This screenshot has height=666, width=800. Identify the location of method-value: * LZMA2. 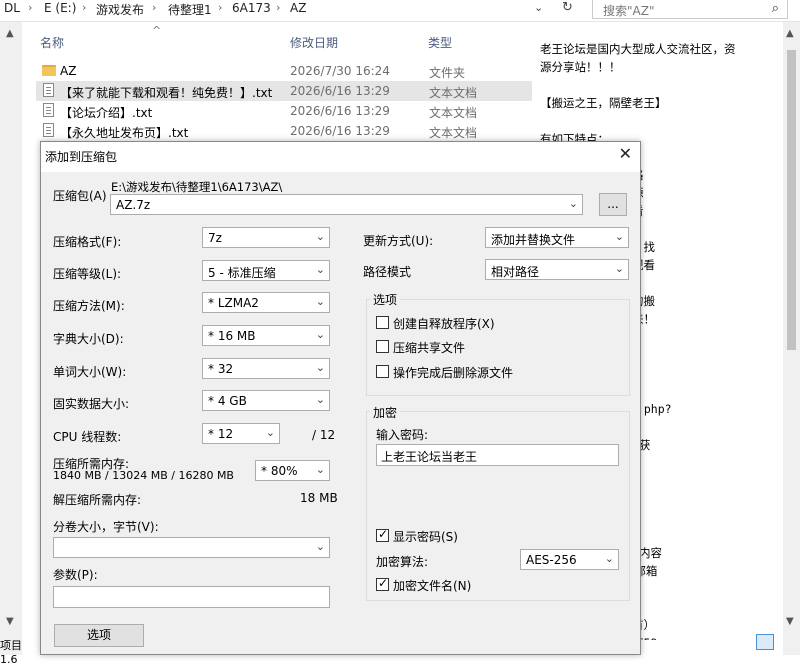
(233, 303).